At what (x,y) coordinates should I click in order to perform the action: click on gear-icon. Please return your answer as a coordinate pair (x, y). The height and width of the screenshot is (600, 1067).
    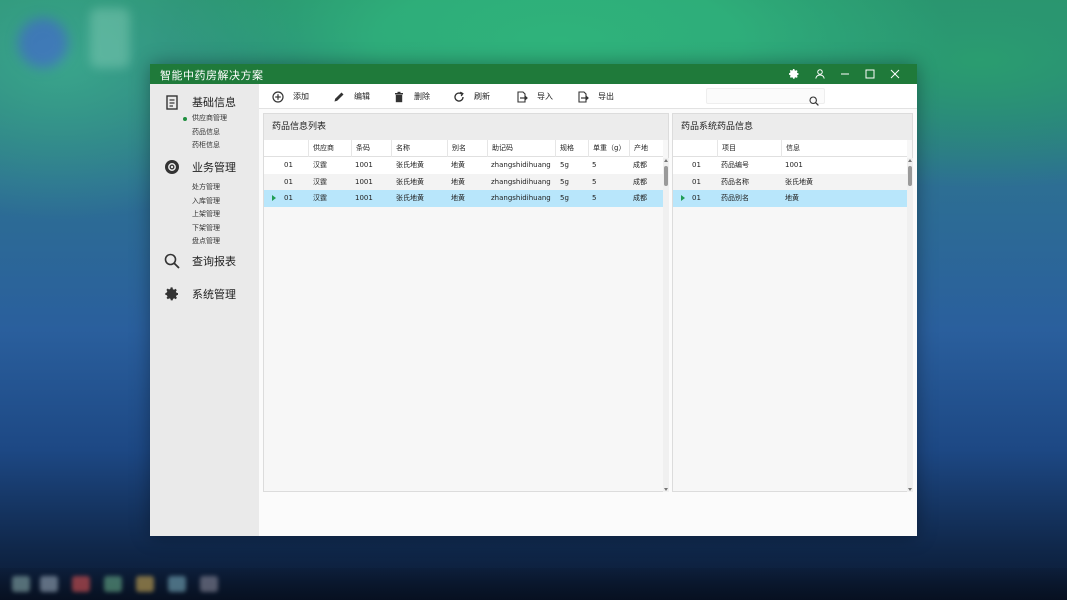
    Looking at the image, I should click on (794, 74).